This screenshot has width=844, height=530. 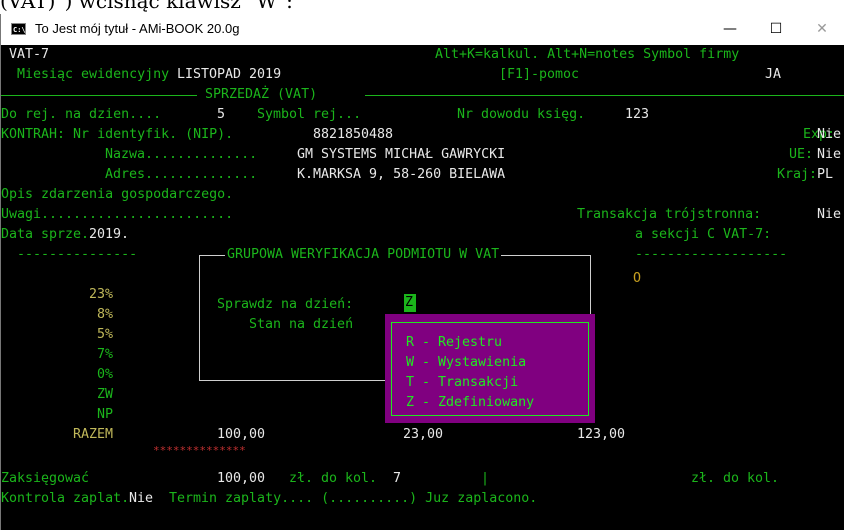 What do you see at coordinates (285, 304) in the screenshot?
I see `check-date-label: Sprawdz na dzień:` at bounding box center [285, 304].